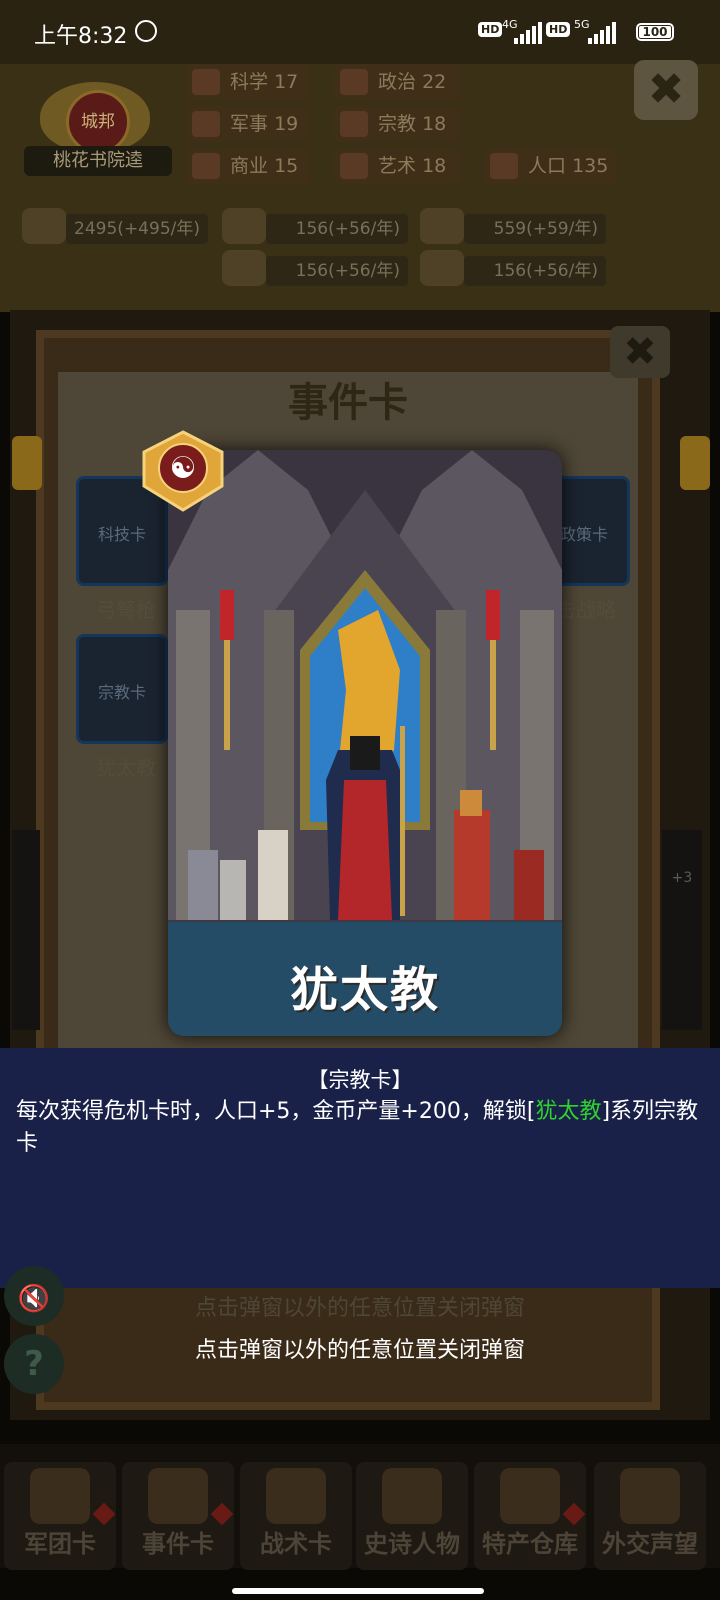 The height and width of the screenshot is (1600, 720). Describe the element at coordinates (146, 31) in the screenshot. I see `alarm-icon` at that location.